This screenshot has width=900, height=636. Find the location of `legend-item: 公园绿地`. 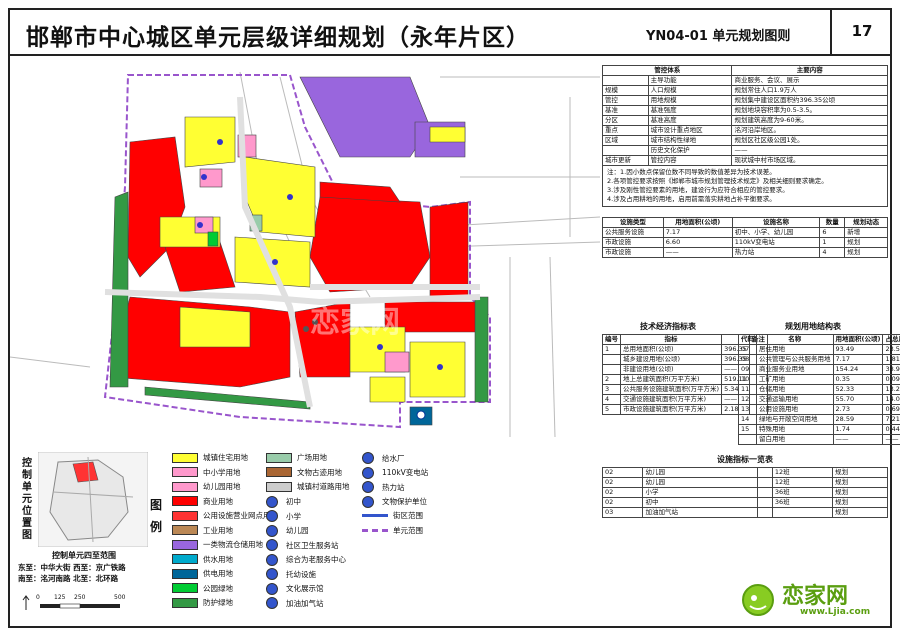

legend-item: 公园绿地 is located at coordinates (202, 588).